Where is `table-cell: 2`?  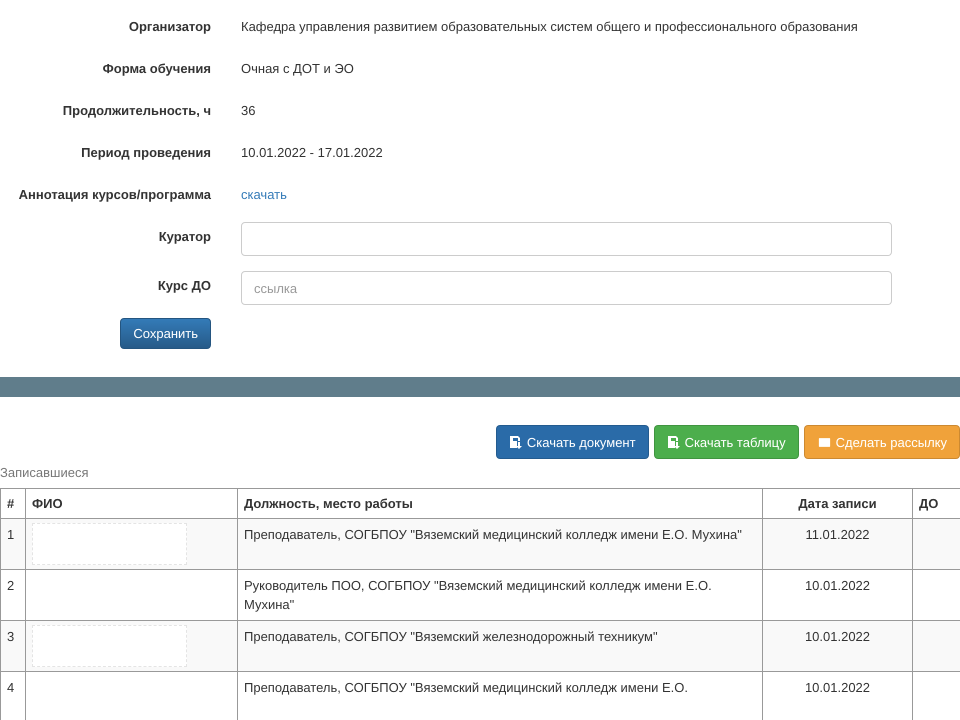 table-cell: 2 is located at coordinates (13, 595).